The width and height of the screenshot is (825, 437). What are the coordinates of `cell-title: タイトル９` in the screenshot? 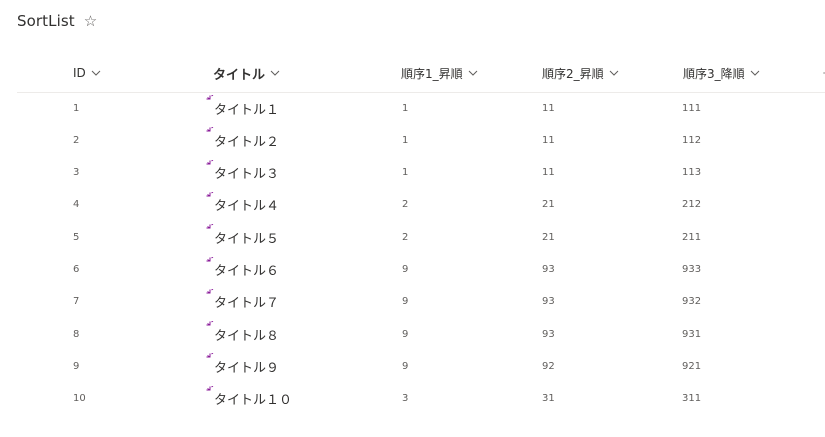 It's located at (243, 366).